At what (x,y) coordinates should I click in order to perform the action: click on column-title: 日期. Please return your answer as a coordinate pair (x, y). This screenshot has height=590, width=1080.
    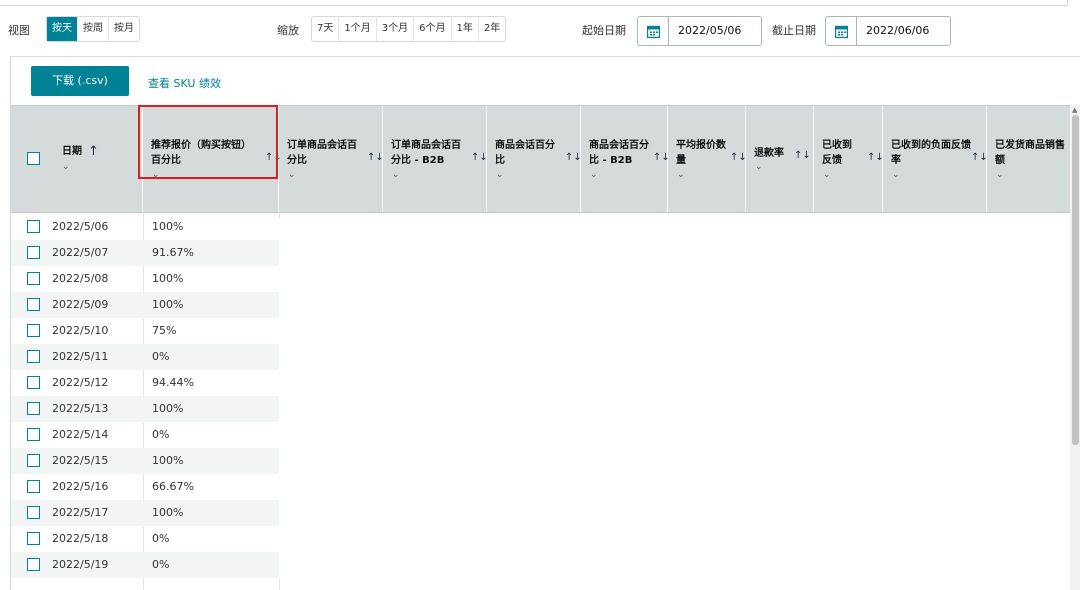
    Looking at the image, I should click on (72, 151).